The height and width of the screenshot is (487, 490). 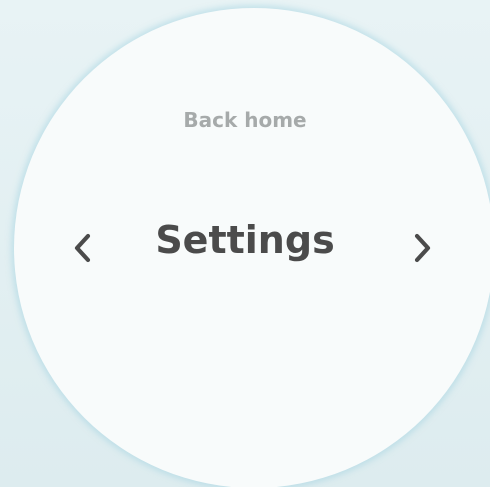 I want to click on chevron-right-icon, so click(x=422, y=248).